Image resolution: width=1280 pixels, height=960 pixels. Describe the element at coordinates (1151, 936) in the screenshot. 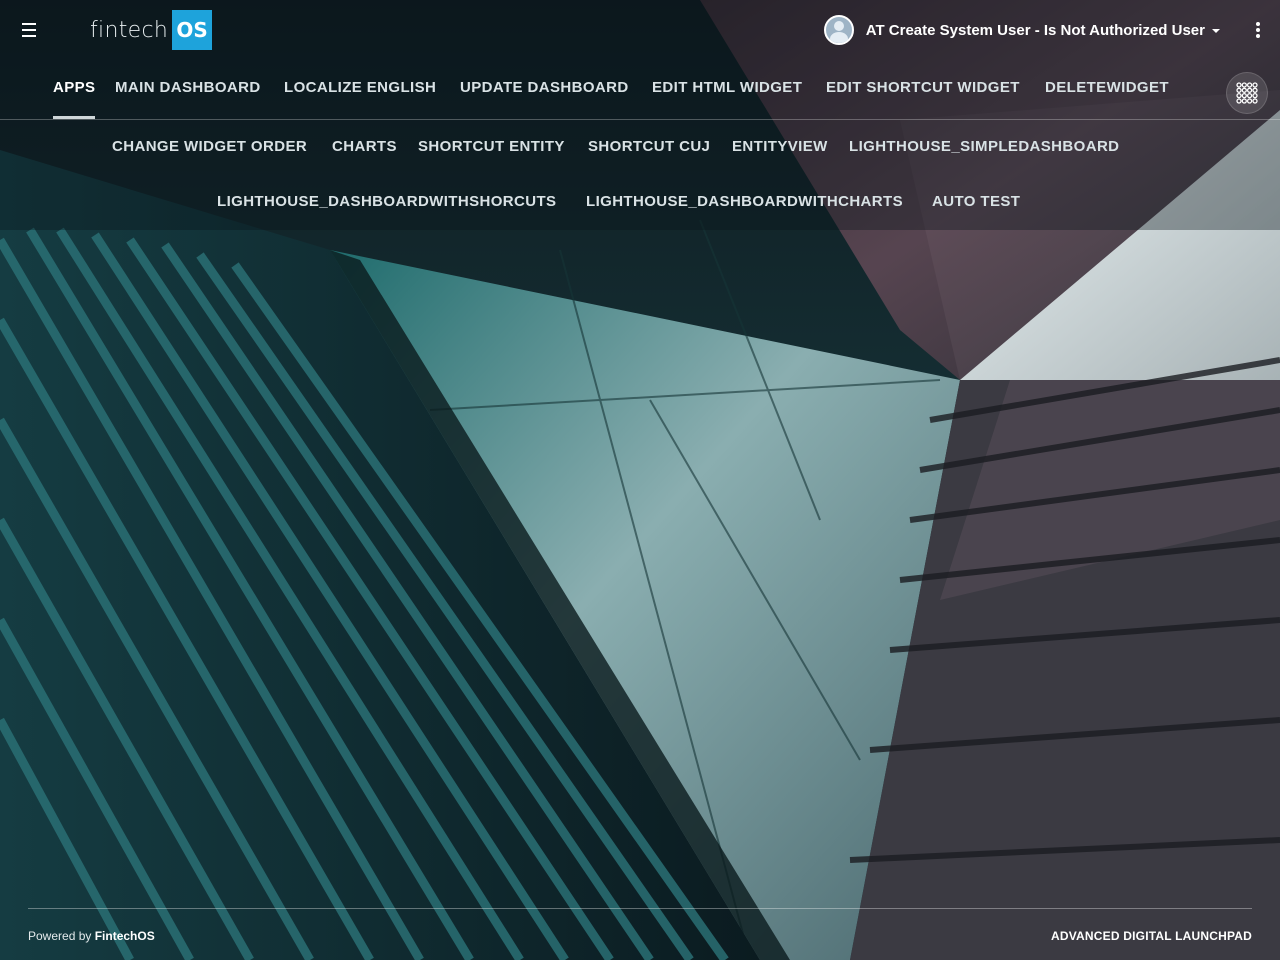

I see `launchpad-link: ADVANCED DIGITAL LAUNCHPAD` at that location.